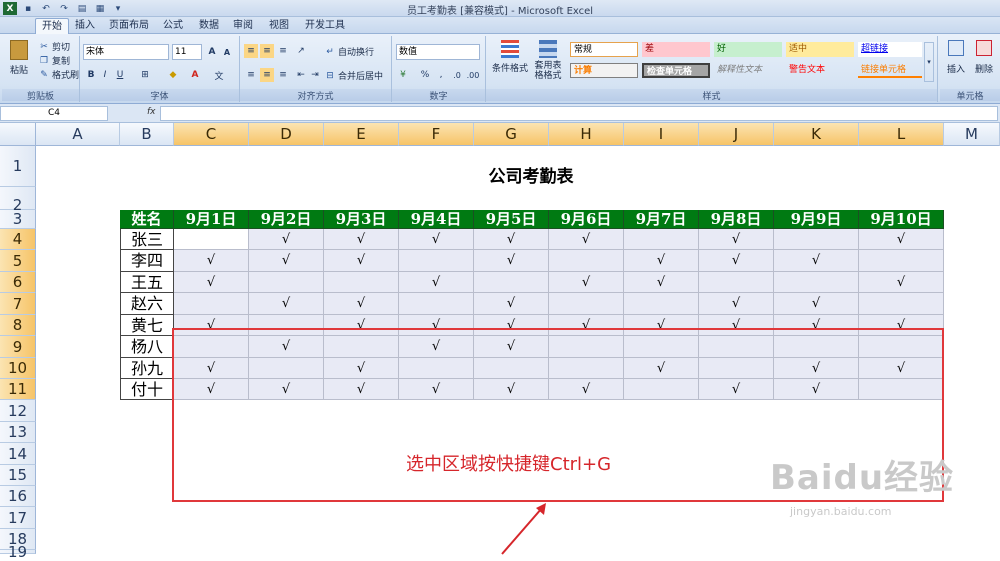  Describe the element at coordinates (54, 61) in the screenshot. I see `copy-button: ❐ 复制` at that location.